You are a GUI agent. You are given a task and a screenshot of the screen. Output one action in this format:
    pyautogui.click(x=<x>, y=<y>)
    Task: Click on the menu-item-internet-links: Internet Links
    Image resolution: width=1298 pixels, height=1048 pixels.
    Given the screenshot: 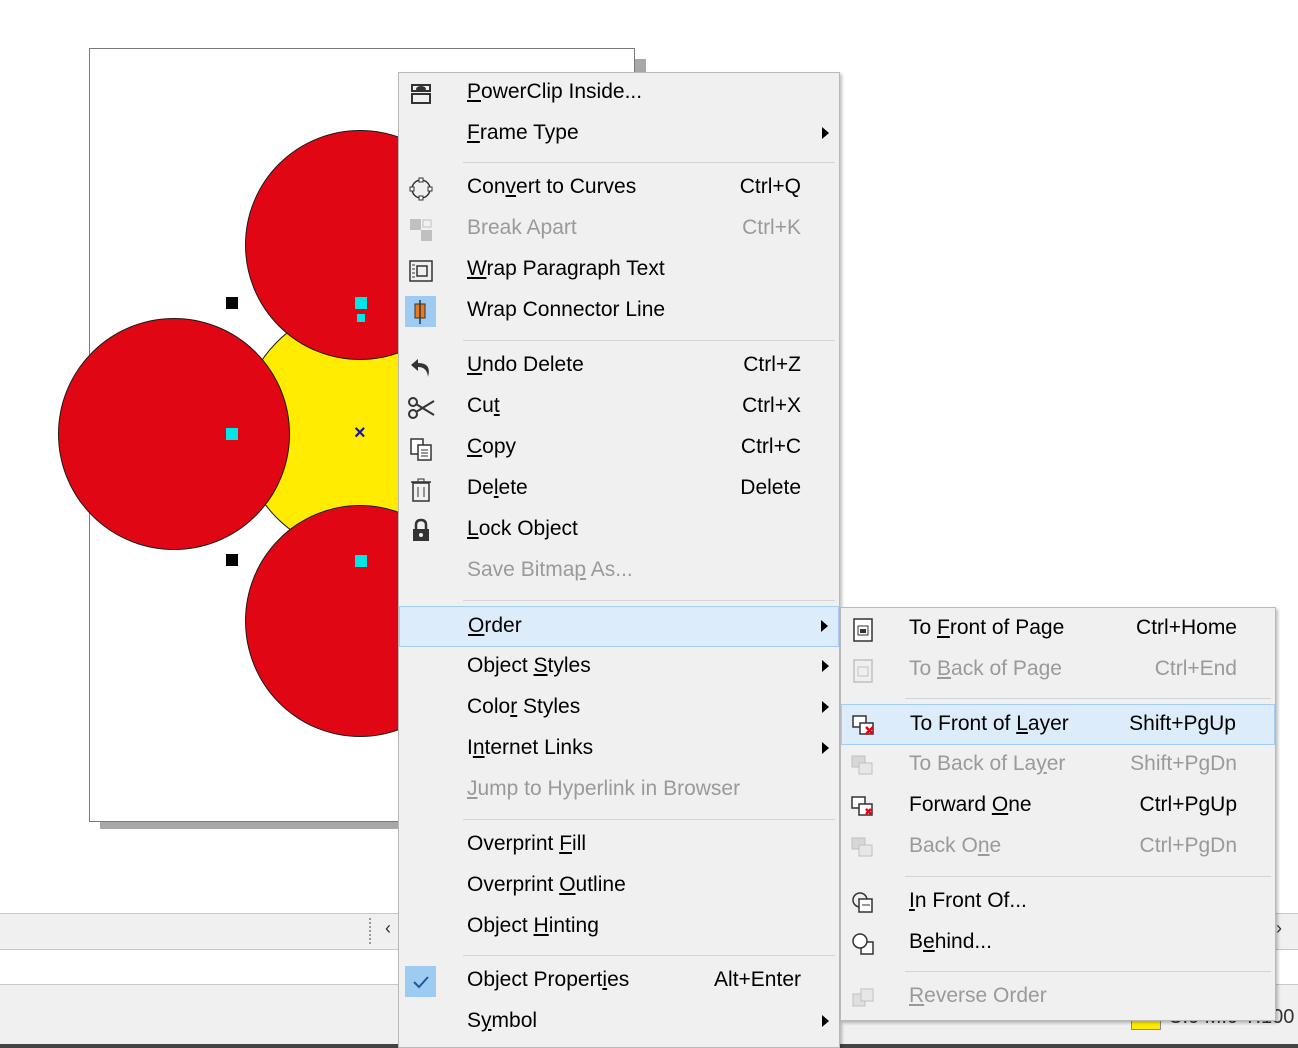 What is the action you would take?
    pyautogui.click(x=619, y=749)
    